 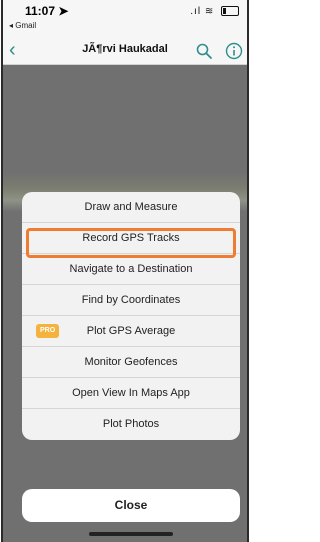 I want to click on back-to-app-link: ◂ Gmail, so click(x=22, y=25).